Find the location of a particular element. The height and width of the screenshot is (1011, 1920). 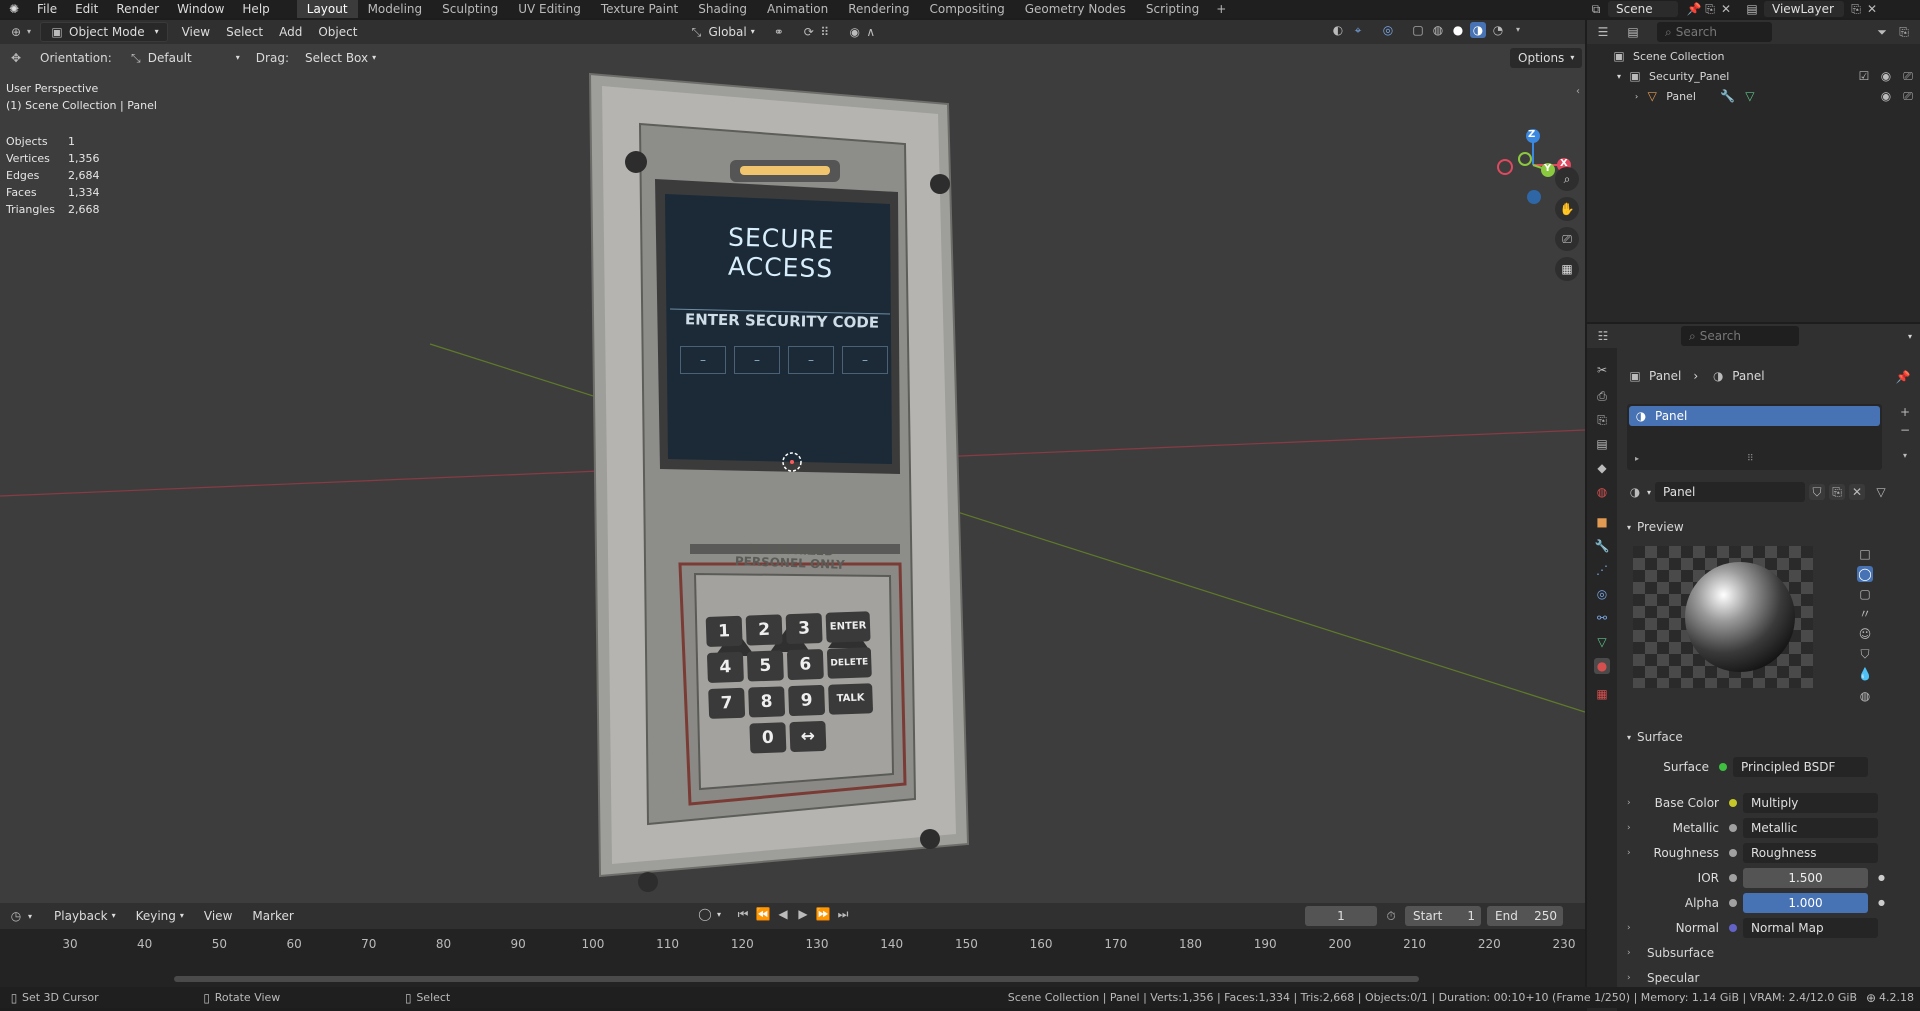

material-shading-icon: ◑ is located at coordinates (1478, 30).